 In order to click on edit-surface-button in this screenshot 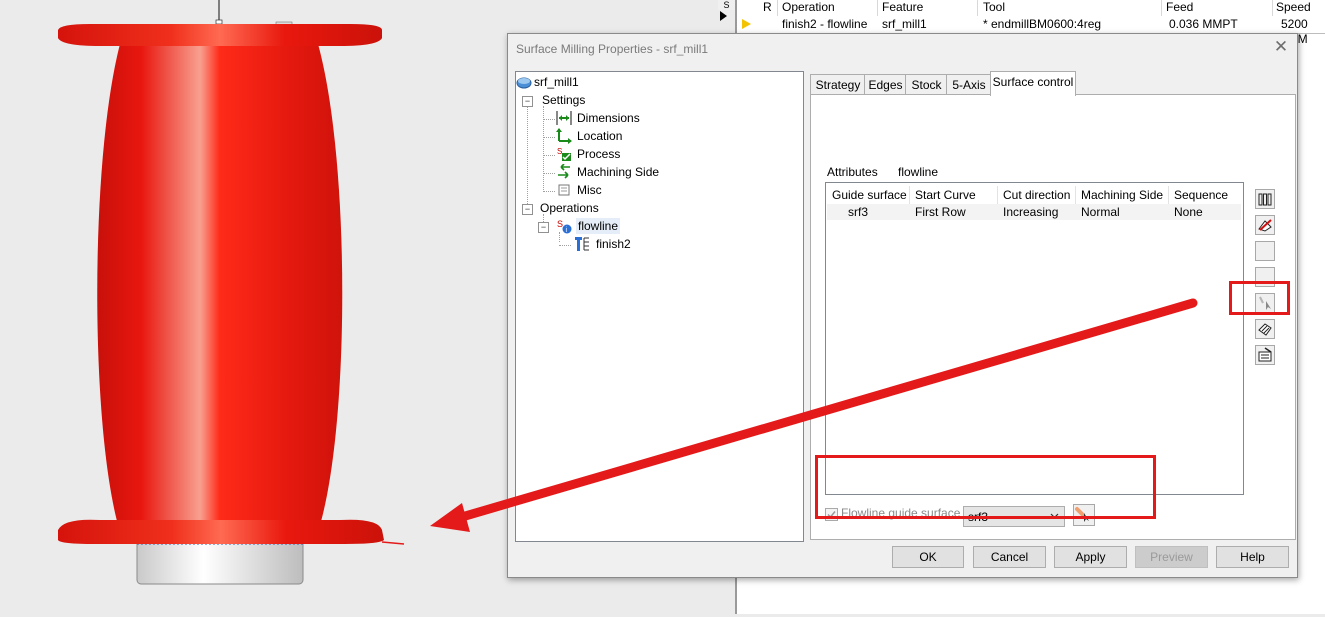, I will do `click(1265, 225)`.